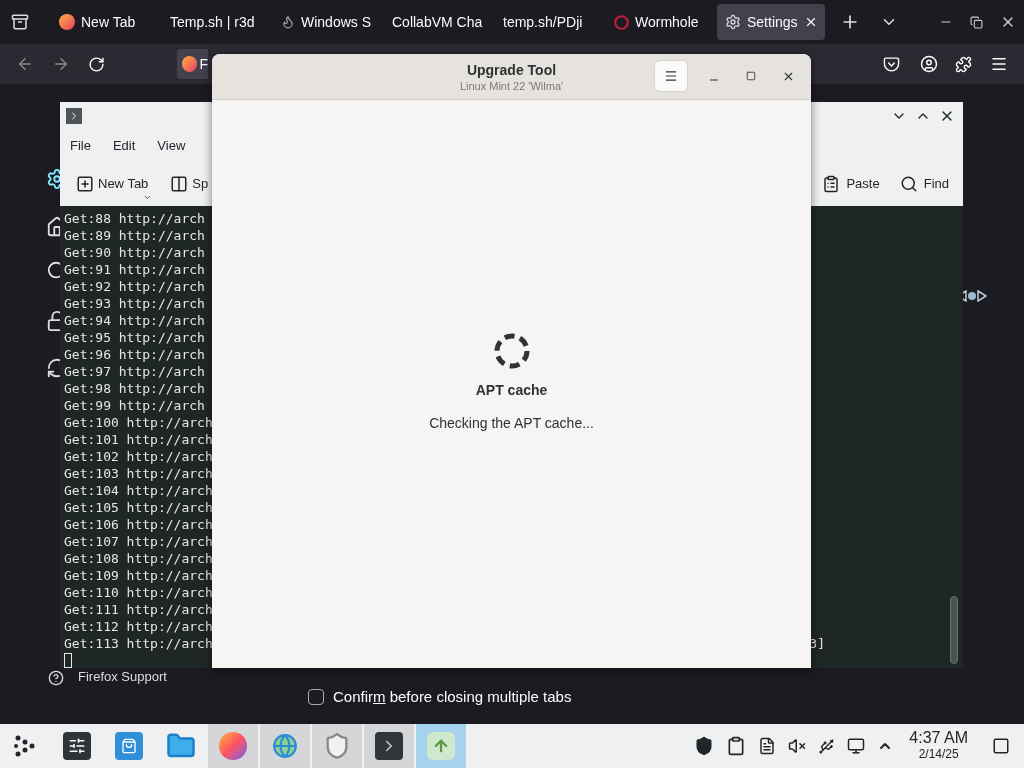  I want to click on terminal-line: Get:110 http://arch, so click(138, 592).